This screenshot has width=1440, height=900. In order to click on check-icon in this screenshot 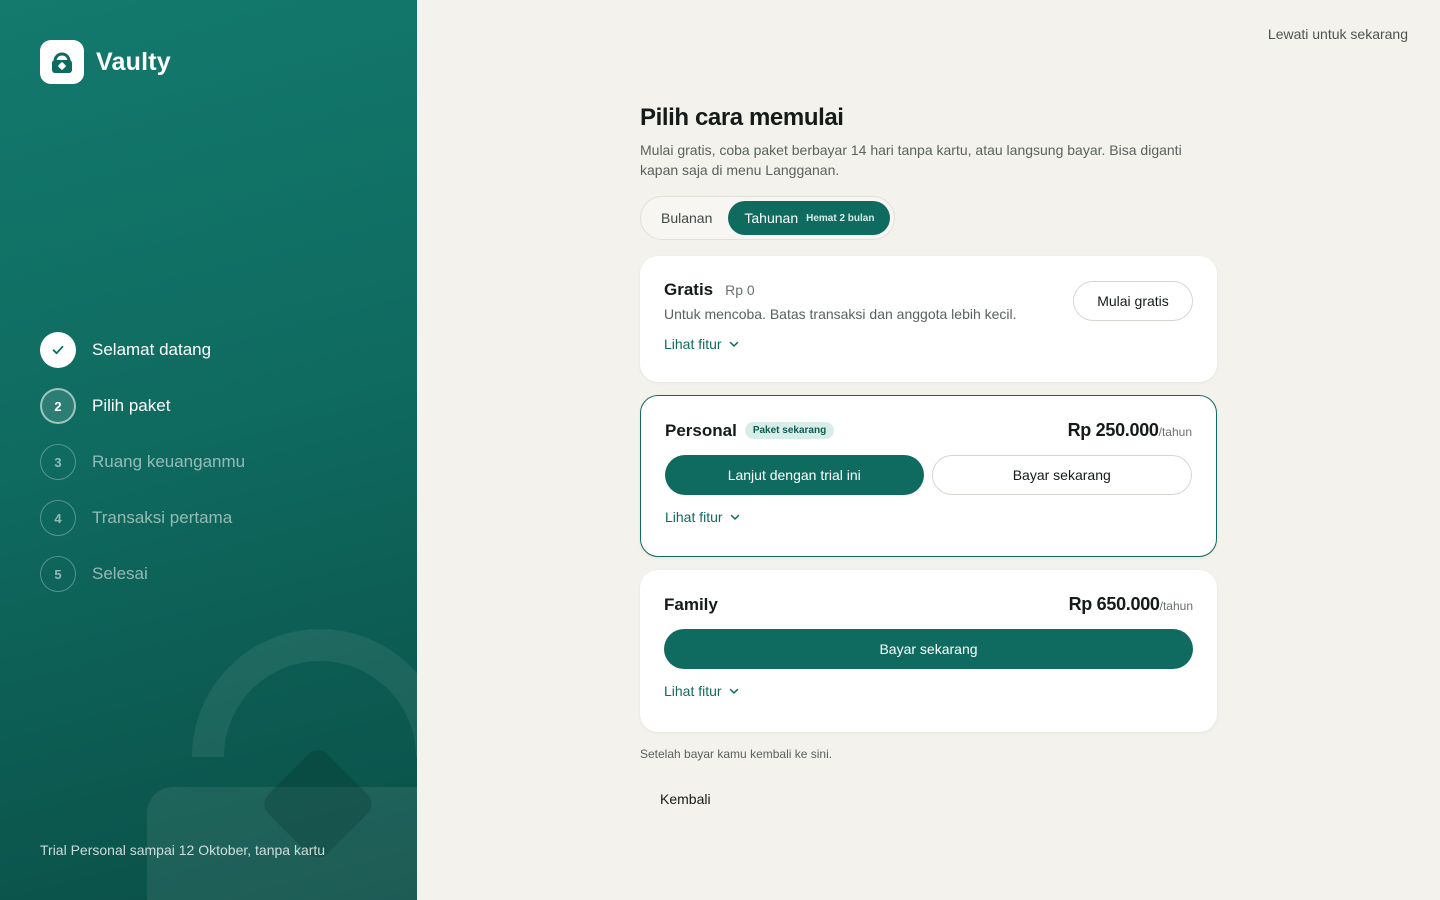, I will do `click(58, 350)`.